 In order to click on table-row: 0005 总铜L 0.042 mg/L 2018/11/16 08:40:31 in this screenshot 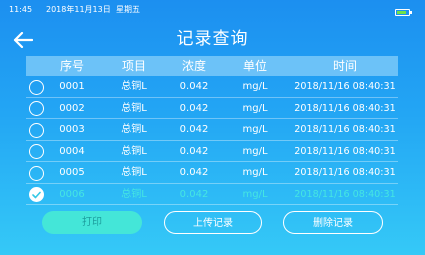, I will do `click(212, 173)`.